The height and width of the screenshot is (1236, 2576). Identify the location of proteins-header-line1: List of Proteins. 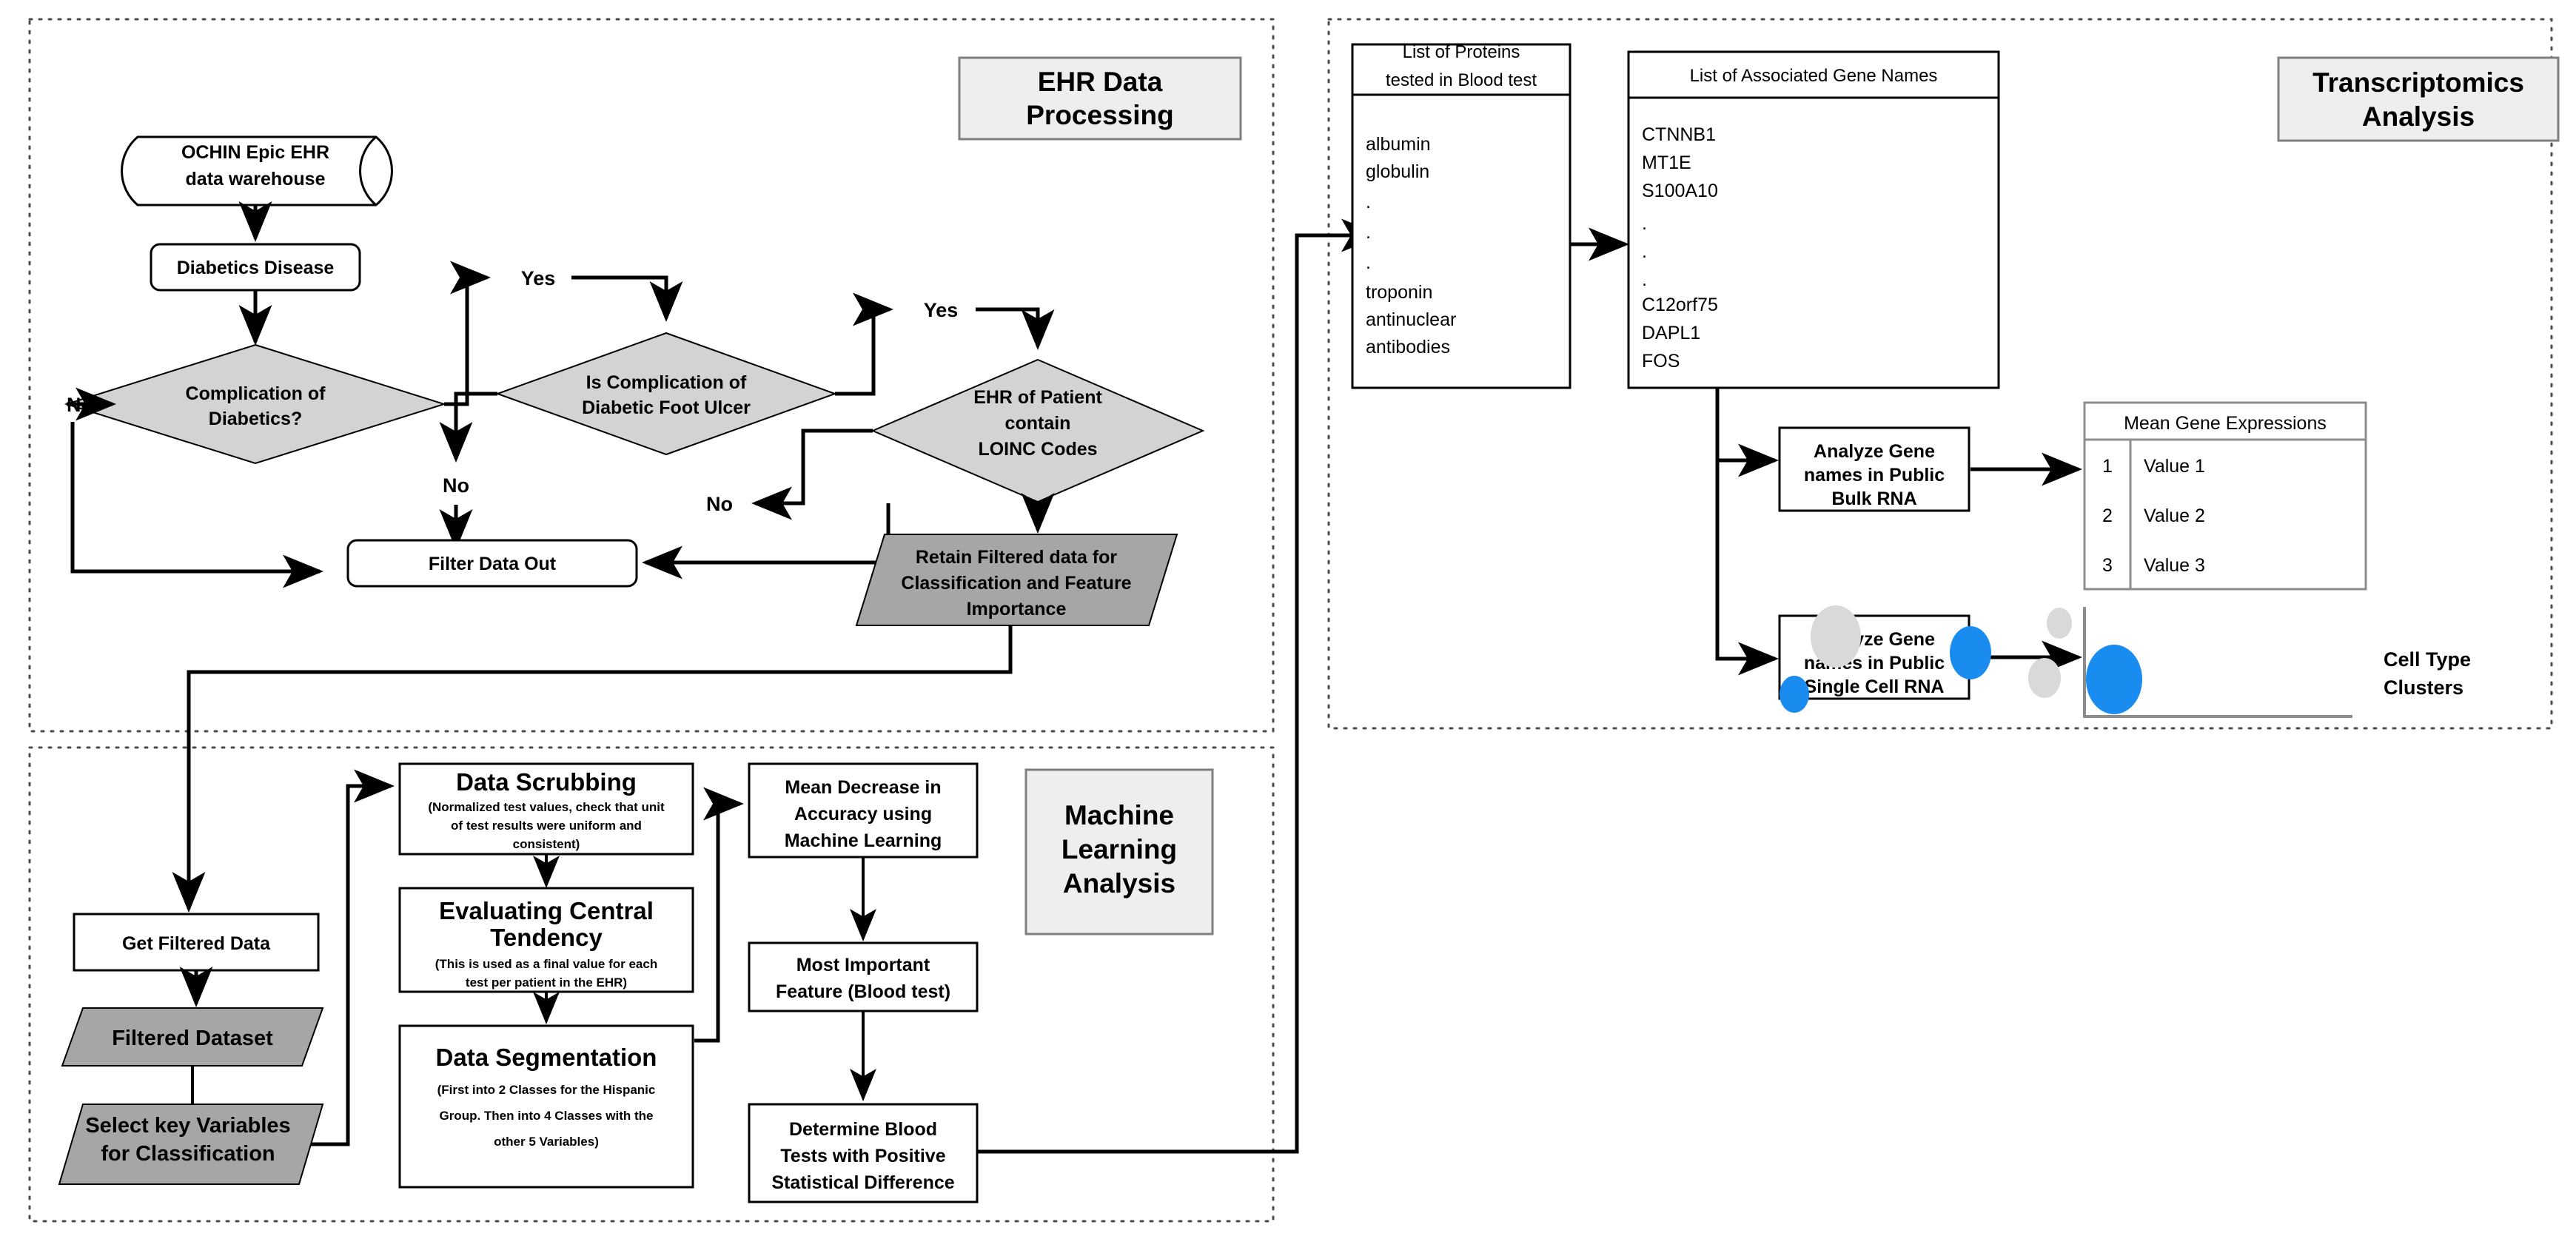
(1461, 52).